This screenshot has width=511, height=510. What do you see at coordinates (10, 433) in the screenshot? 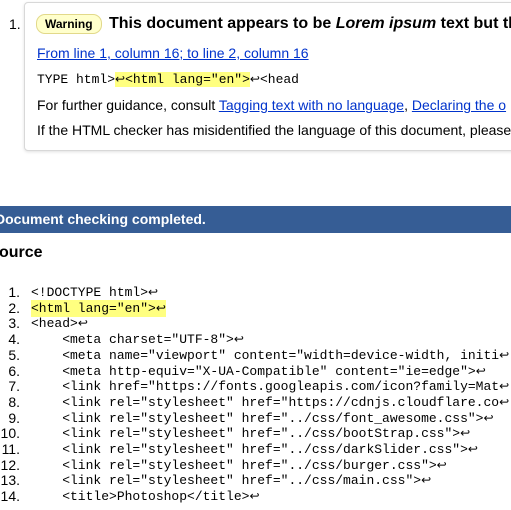
I see `line-number: 10.` at bounding box center [10, 433].